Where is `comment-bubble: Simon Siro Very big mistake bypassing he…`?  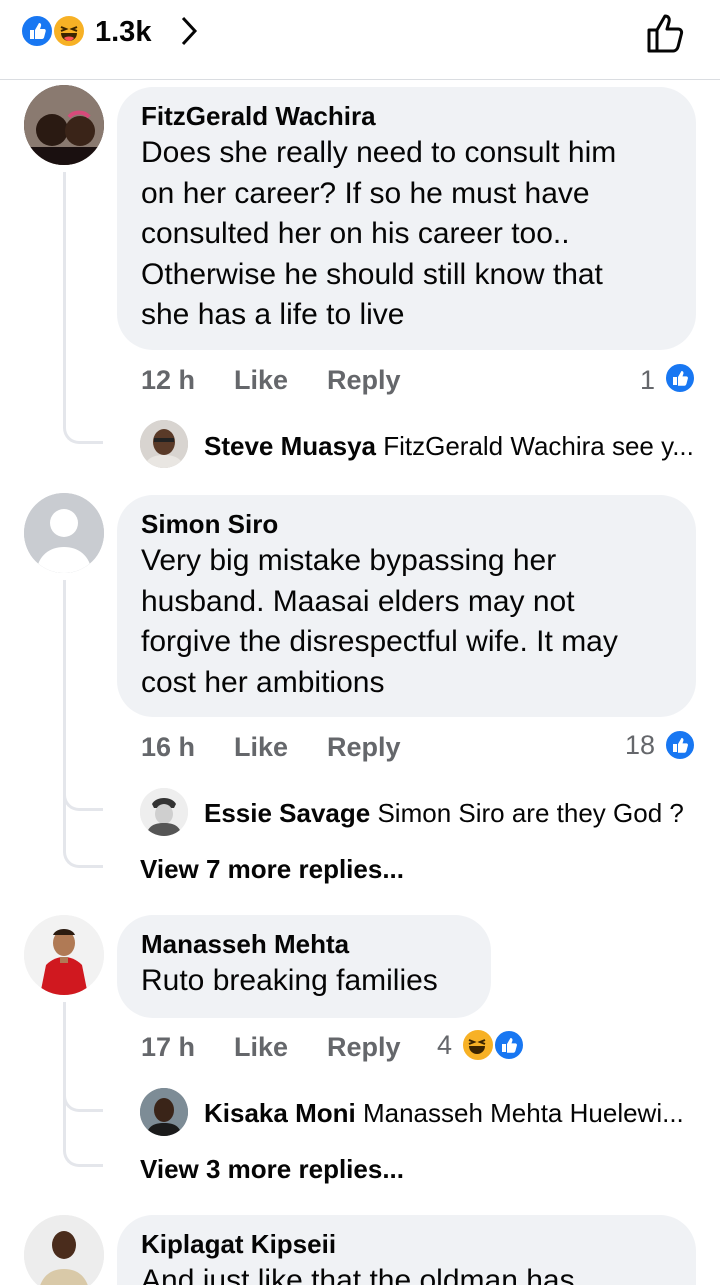
comment-bubble: Simon Siro Very big mistake bypassing he… is located at coordinates (406, 606).